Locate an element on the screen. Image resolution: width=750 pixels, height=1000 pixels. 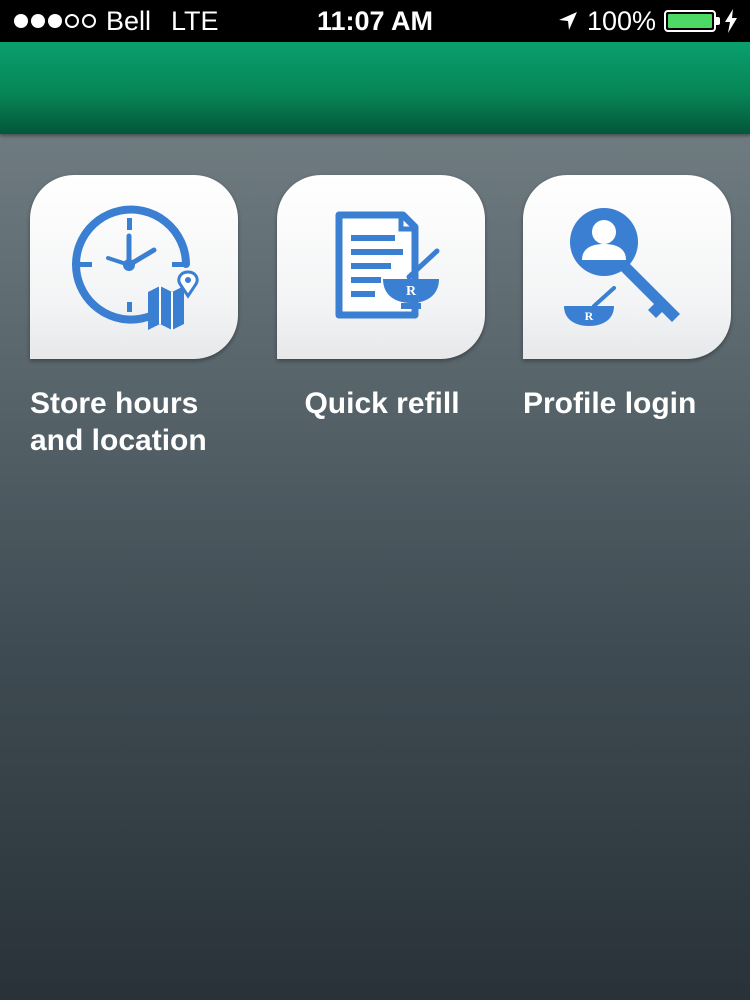
profile-login-label: Profile login is located at coordinates (610, 403).